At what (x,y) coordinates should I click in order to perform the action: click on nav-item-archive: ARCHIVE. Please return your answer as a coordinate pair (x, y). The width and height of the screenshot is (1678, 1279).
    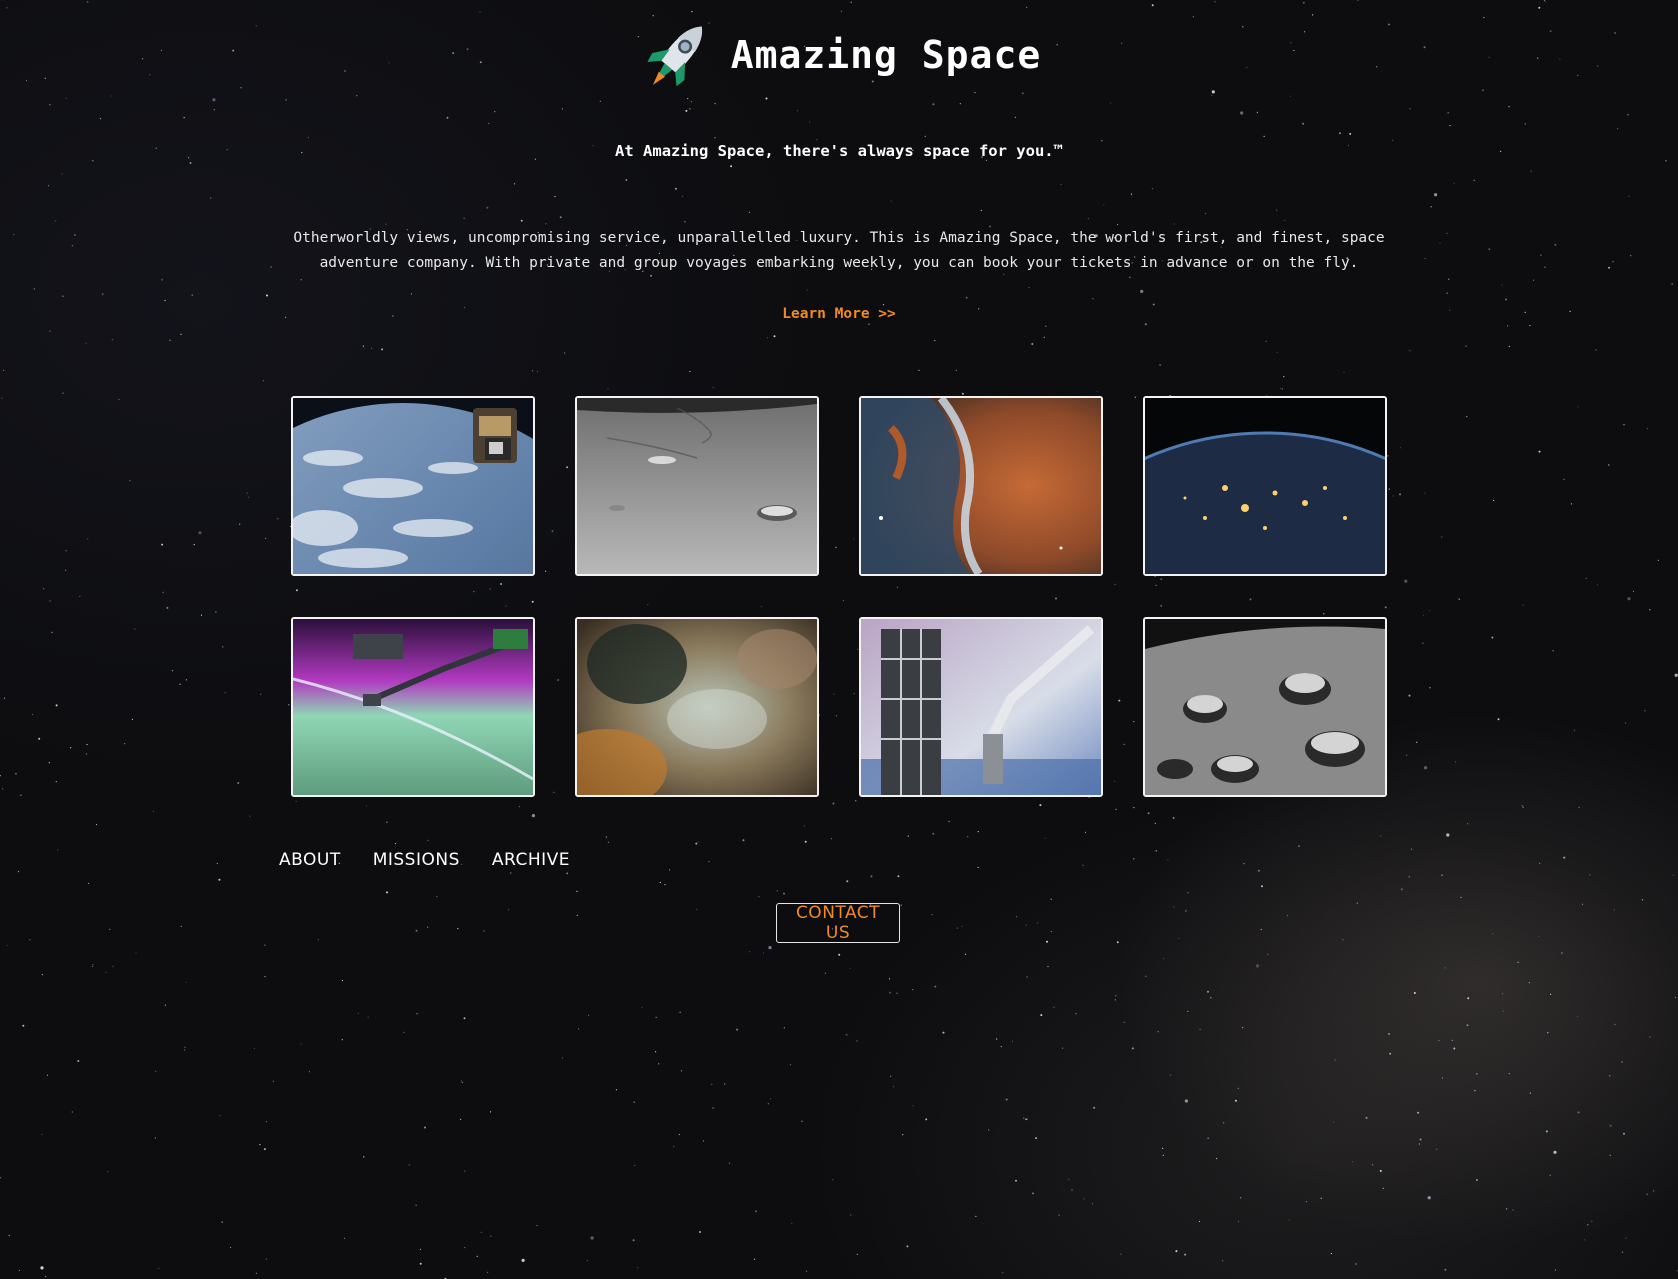
    Looking at the image, I should click on (531, 860).